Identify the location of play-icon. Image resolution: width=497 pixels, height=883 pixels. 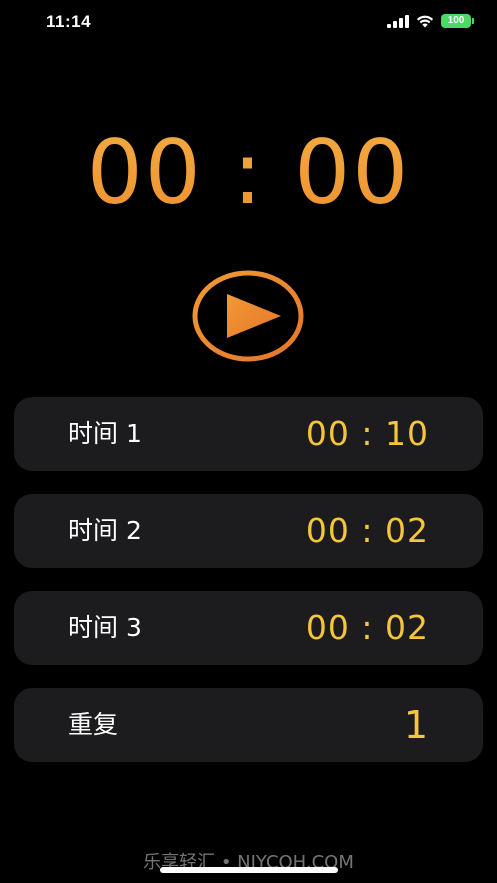
(248, 316).